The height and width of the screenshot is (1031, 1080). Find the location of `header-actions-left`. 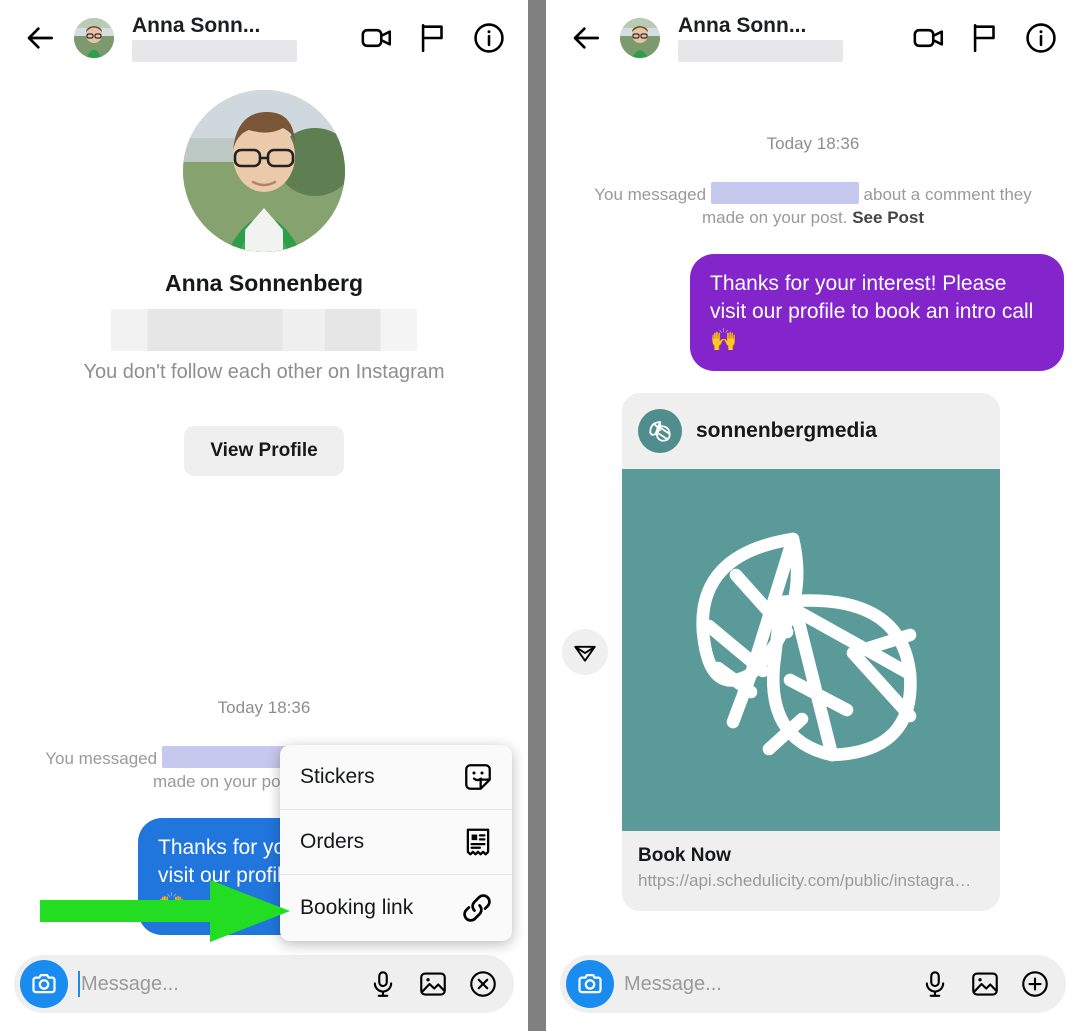

header-actions-left is located at coordinates (435, 38).